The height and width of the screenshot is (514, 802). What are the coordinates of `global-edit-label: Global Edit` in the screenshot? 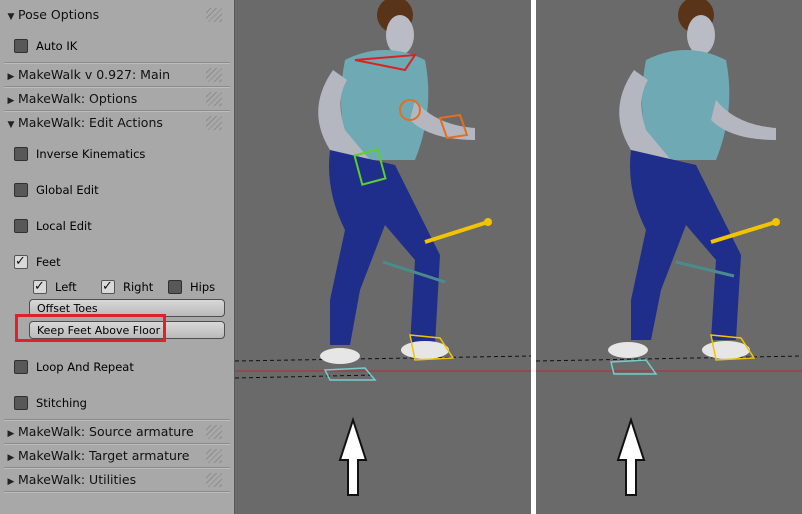 It's located at (67, 190).